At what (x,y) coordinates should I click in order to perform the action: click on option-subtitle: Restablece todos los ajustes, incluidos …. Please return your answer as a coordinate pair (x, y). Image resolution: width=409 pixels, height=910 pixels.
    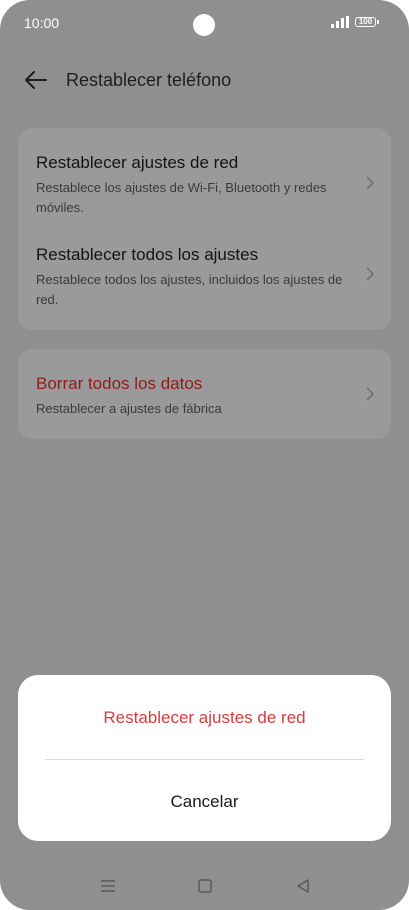
    Looking at the image, I should click on (189, 289).